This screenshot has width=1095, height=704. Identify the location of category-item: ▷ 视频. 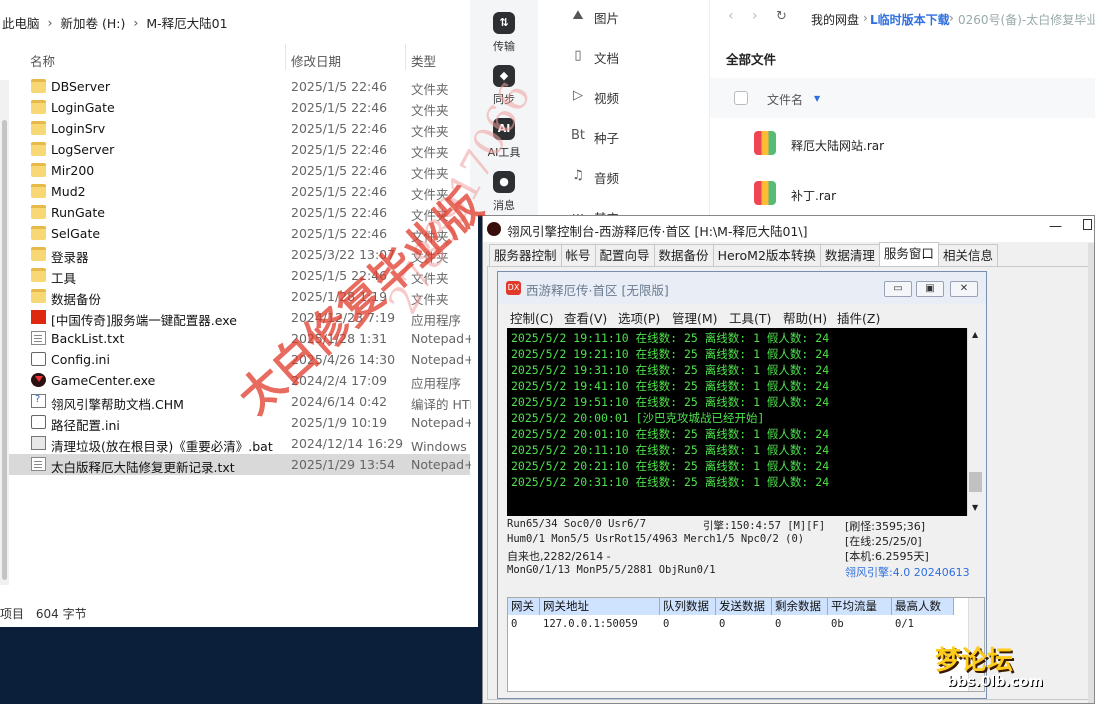
(596, 97).